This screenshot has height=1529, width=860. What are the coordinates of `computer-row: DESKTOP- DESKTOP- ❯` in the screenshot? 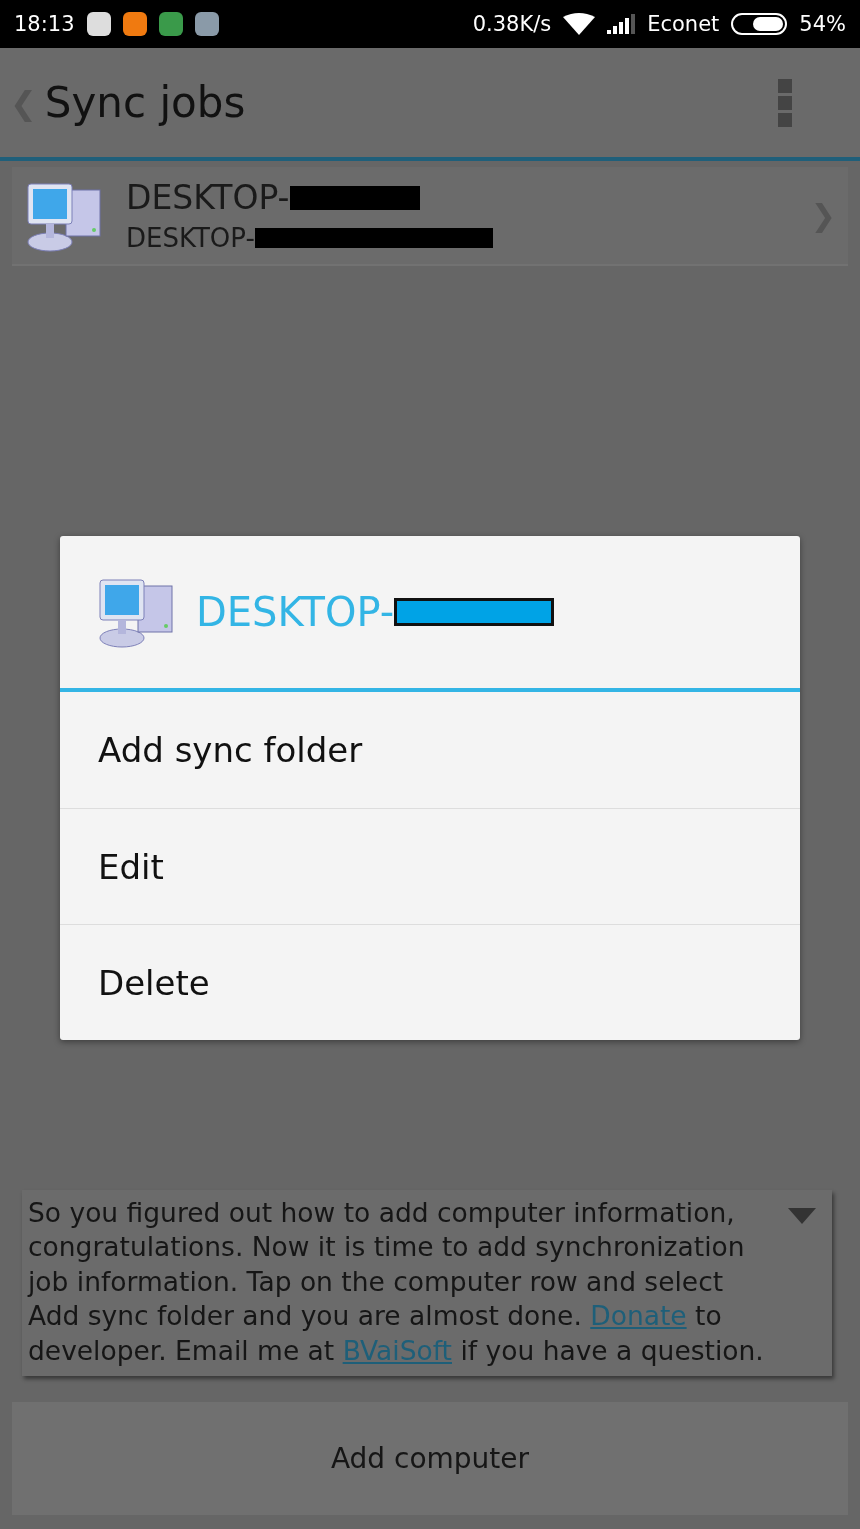 It's located at (430, 216).